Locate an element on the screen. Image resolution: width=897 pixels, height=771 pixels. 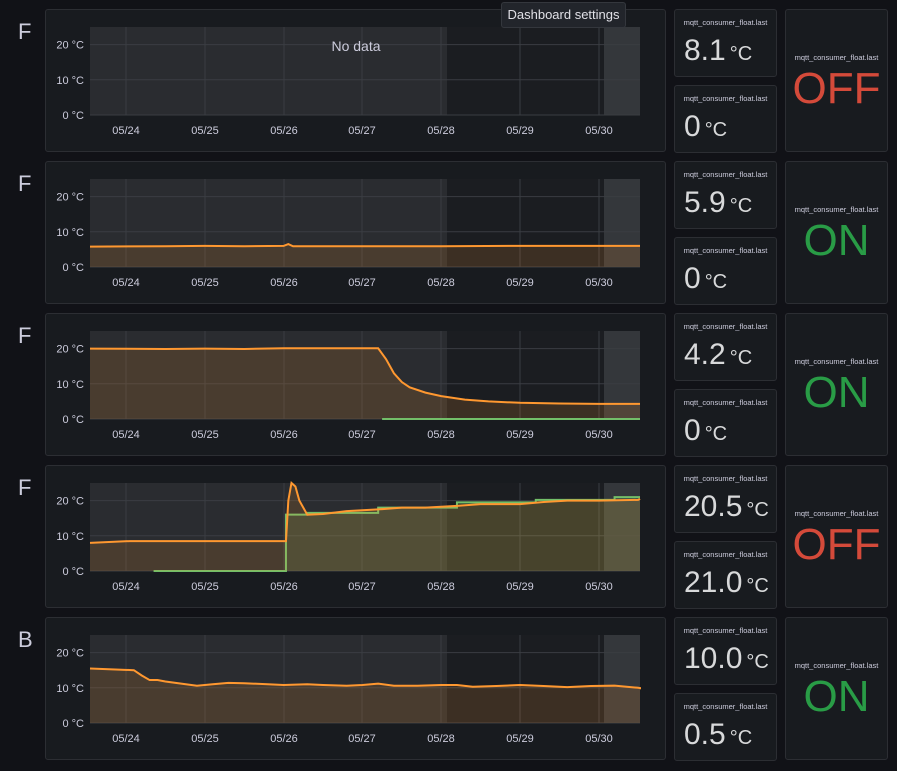
time-region-shade is located at coordinates (622, 71).